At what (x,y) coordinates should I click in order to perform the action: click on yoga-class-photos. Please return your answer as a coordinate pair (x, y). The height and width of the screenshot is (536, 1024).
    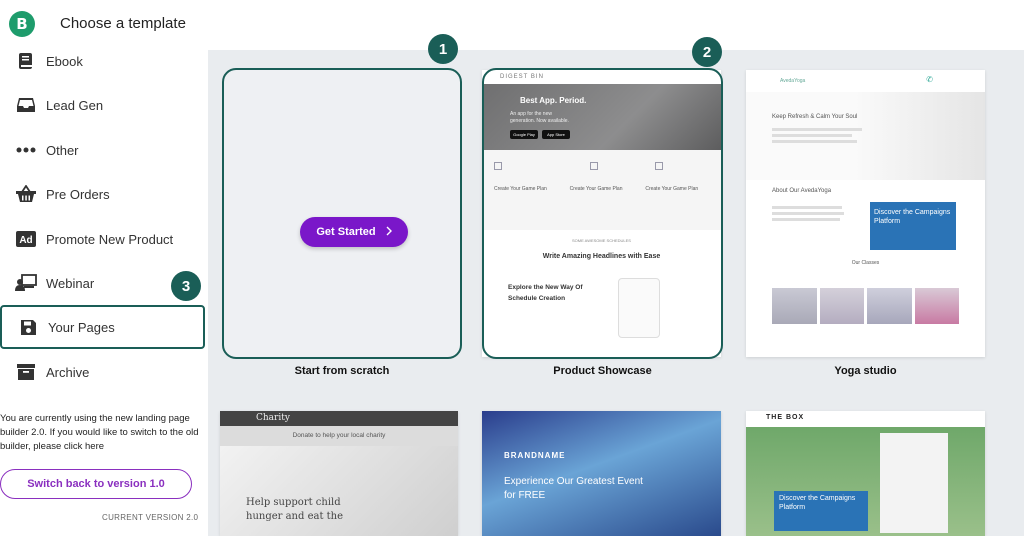
    Looking at the image, I should click on (865, 306).